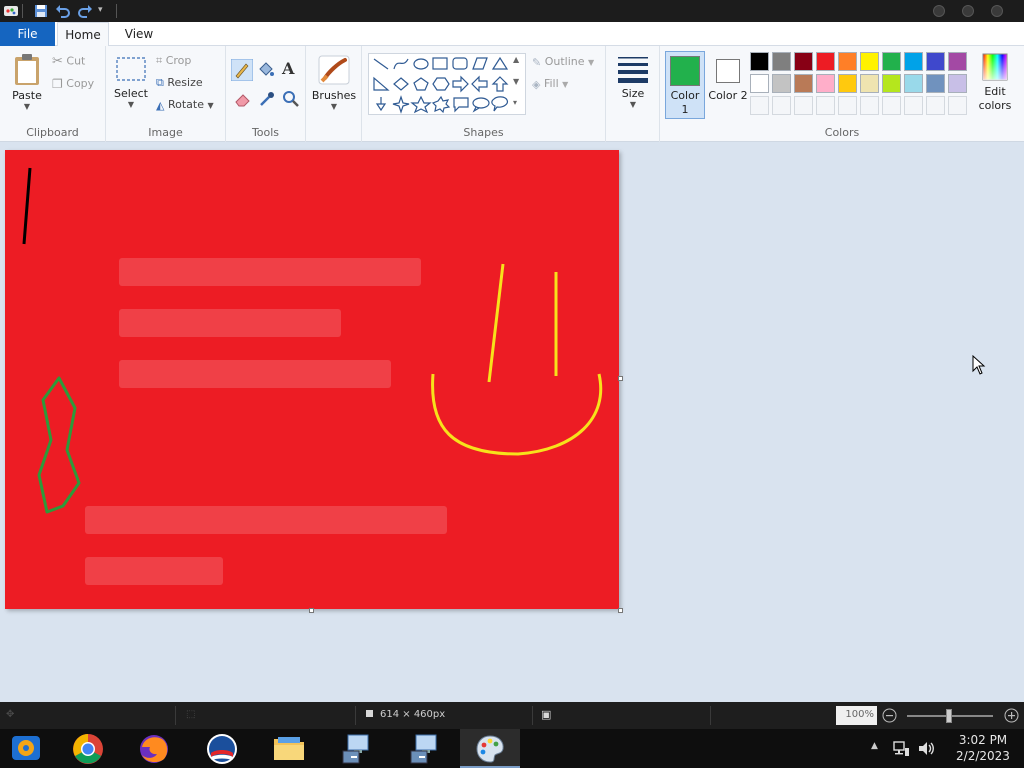  Describe the element at coordinates (926, 748) in the screenshot. I see `volume-icon` at that location.